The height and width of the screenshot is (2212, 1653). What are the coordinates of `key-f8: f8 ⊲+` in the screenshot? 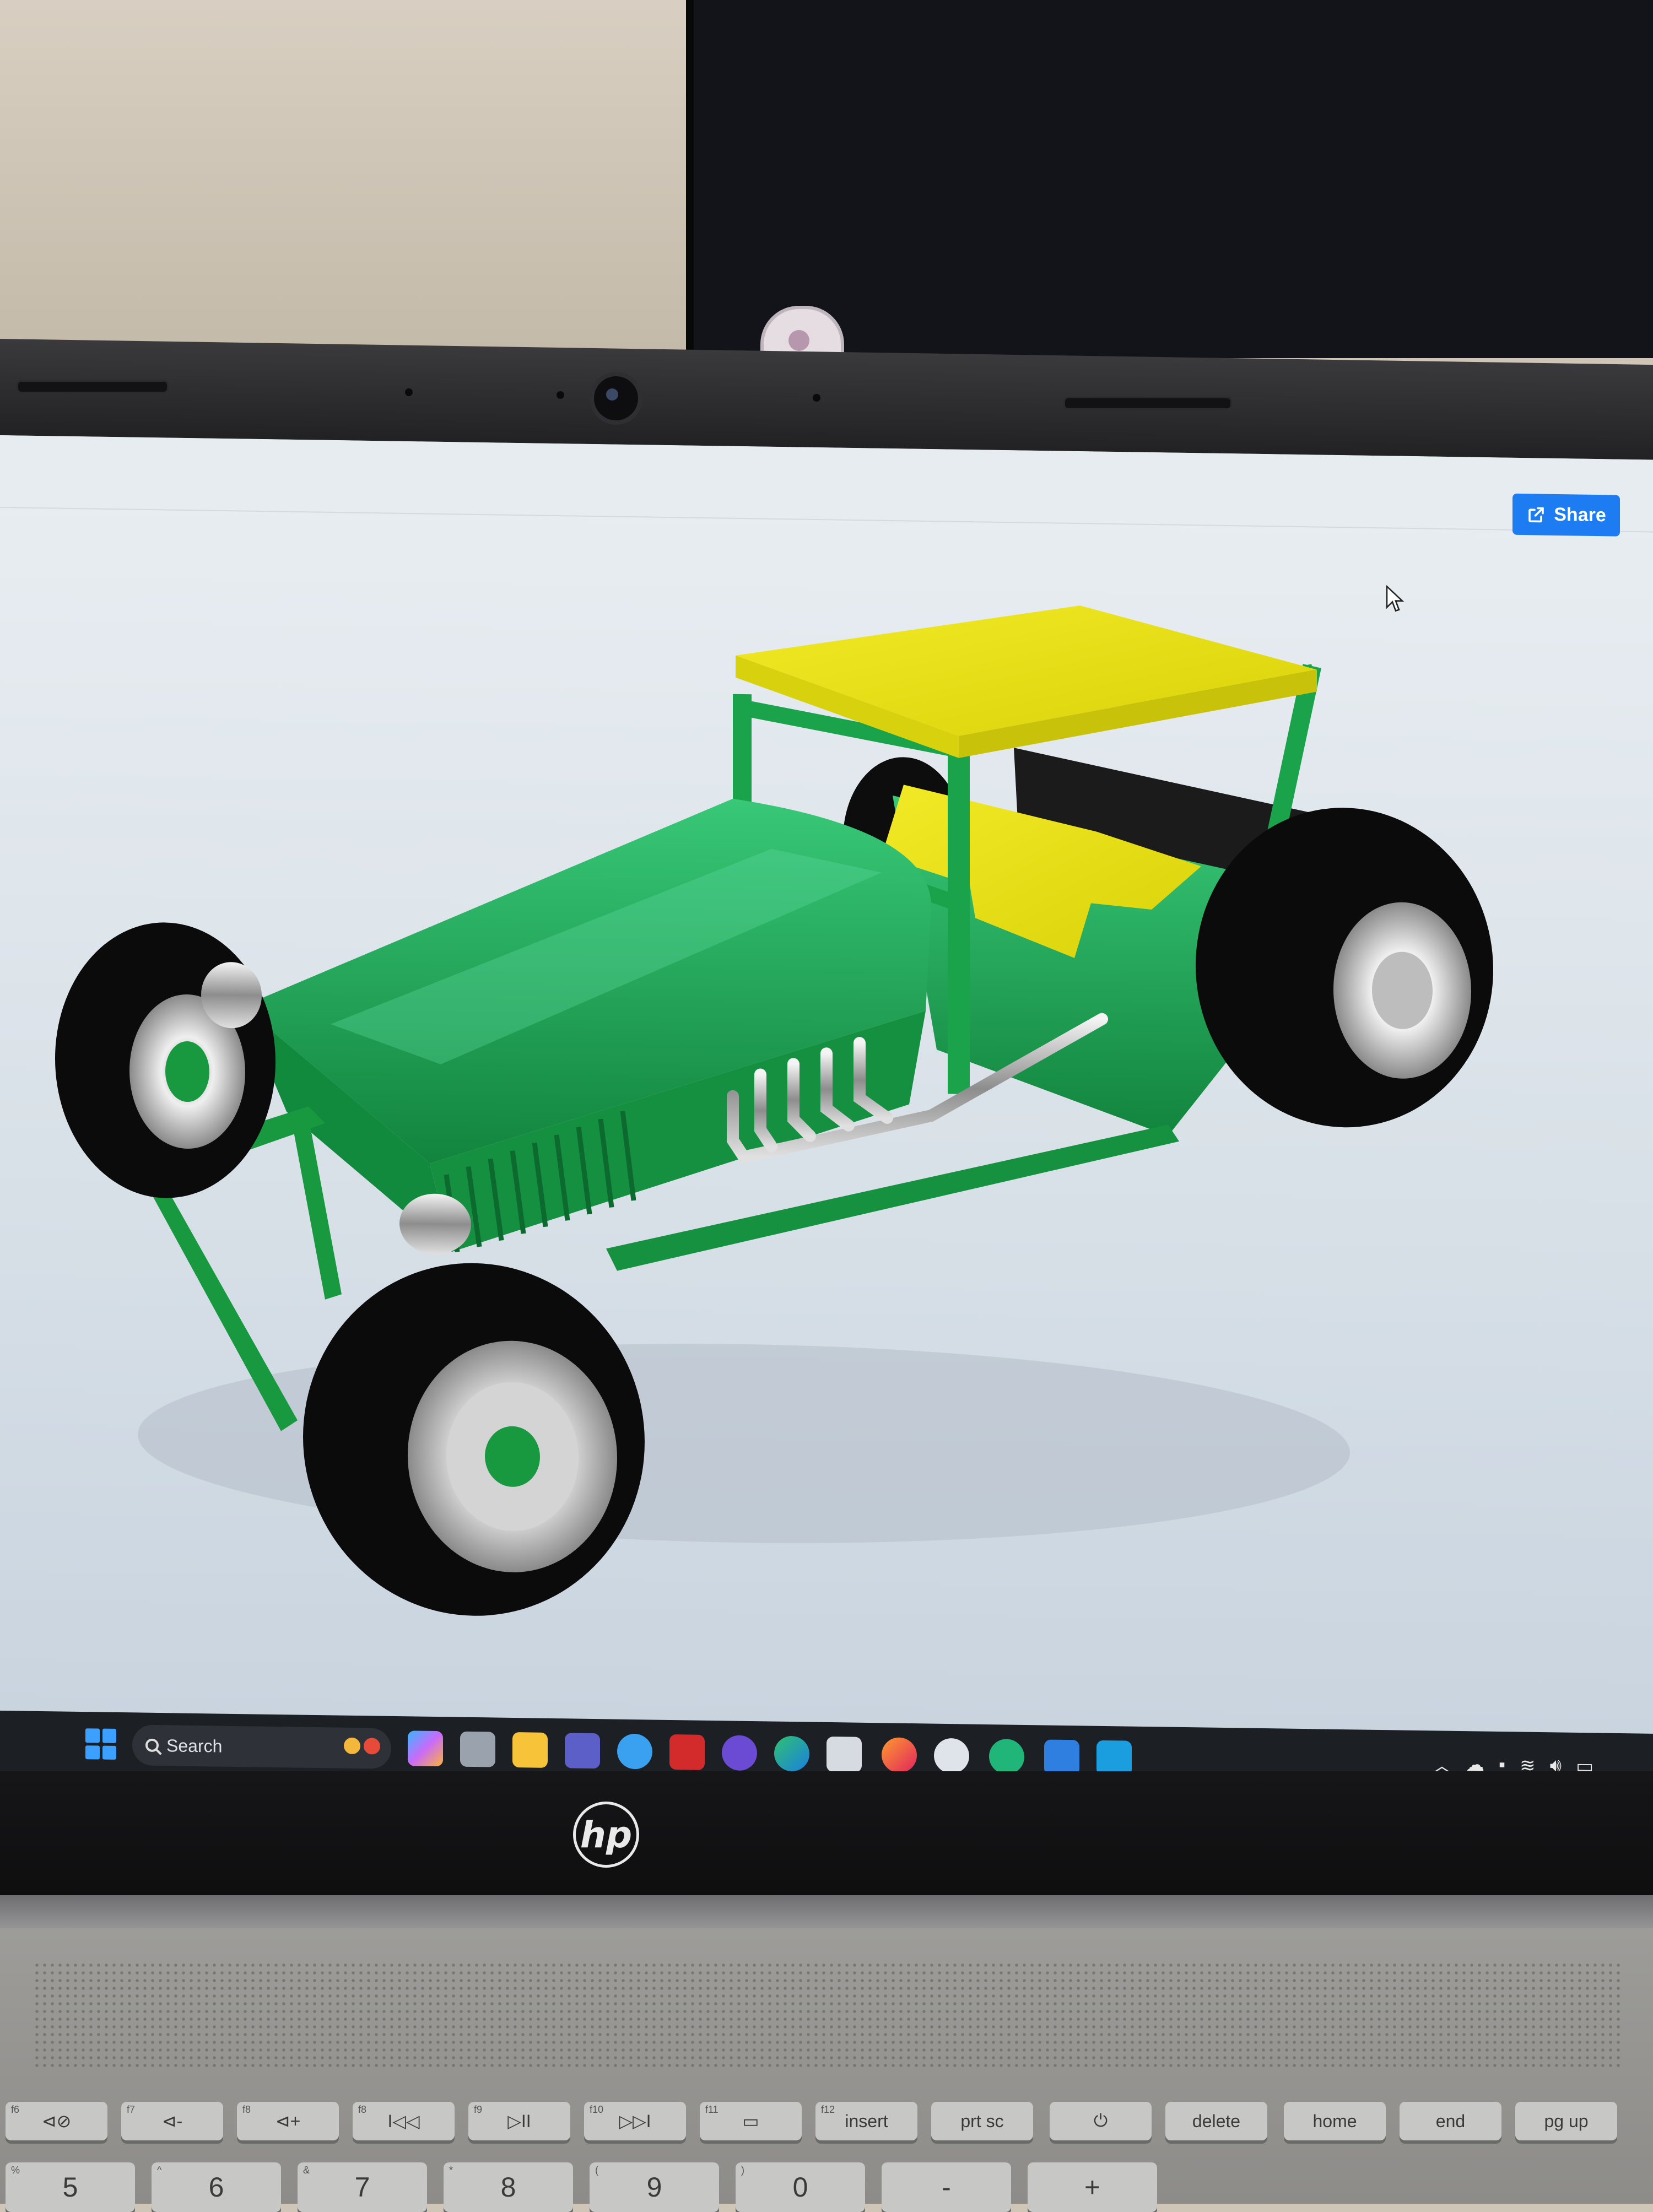 It's located at (288, 2121).